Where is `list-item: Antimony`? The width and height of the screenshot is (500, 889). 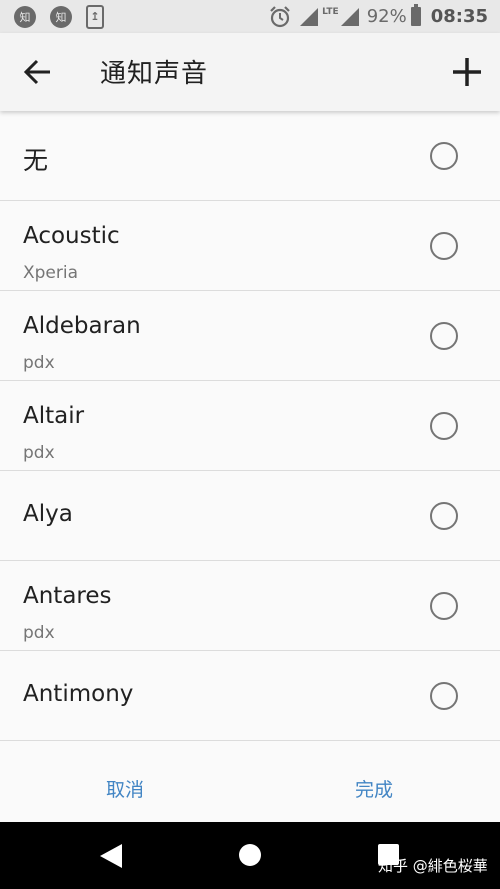
list-item: Antimony is located at coordinates (250, 696).